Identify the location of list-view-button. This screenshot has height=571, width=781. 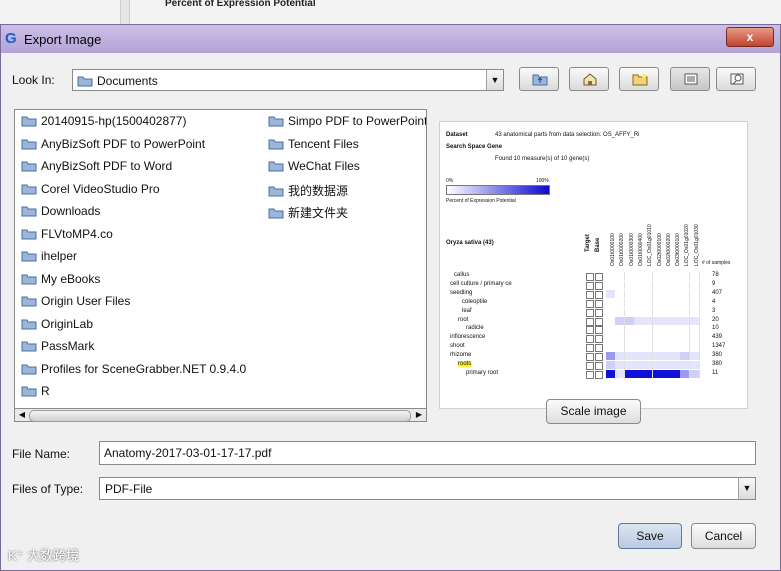
(690, 79).